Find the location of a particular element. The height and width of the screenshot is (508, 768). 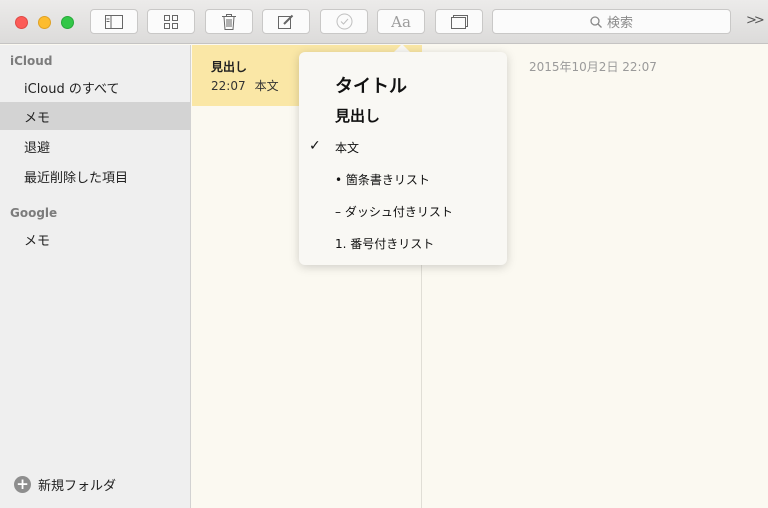

new-folder-label: 新規フォルダ is located at coordinates (77, 486).